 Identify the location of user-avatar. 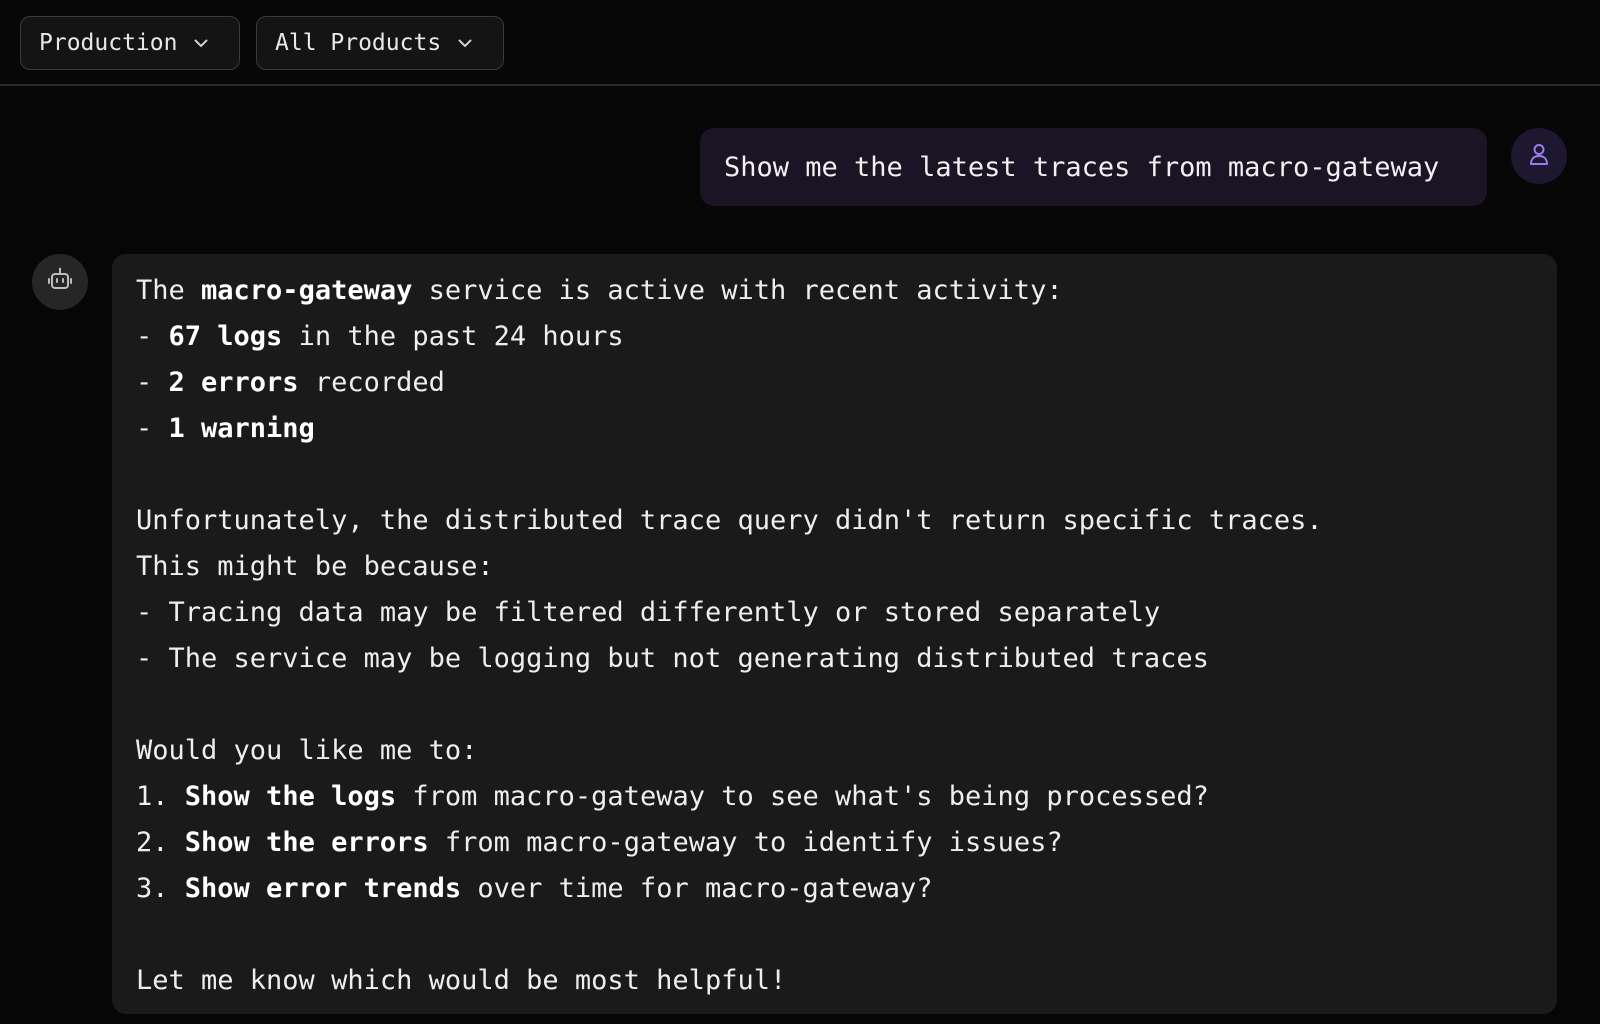
(1539, 156).